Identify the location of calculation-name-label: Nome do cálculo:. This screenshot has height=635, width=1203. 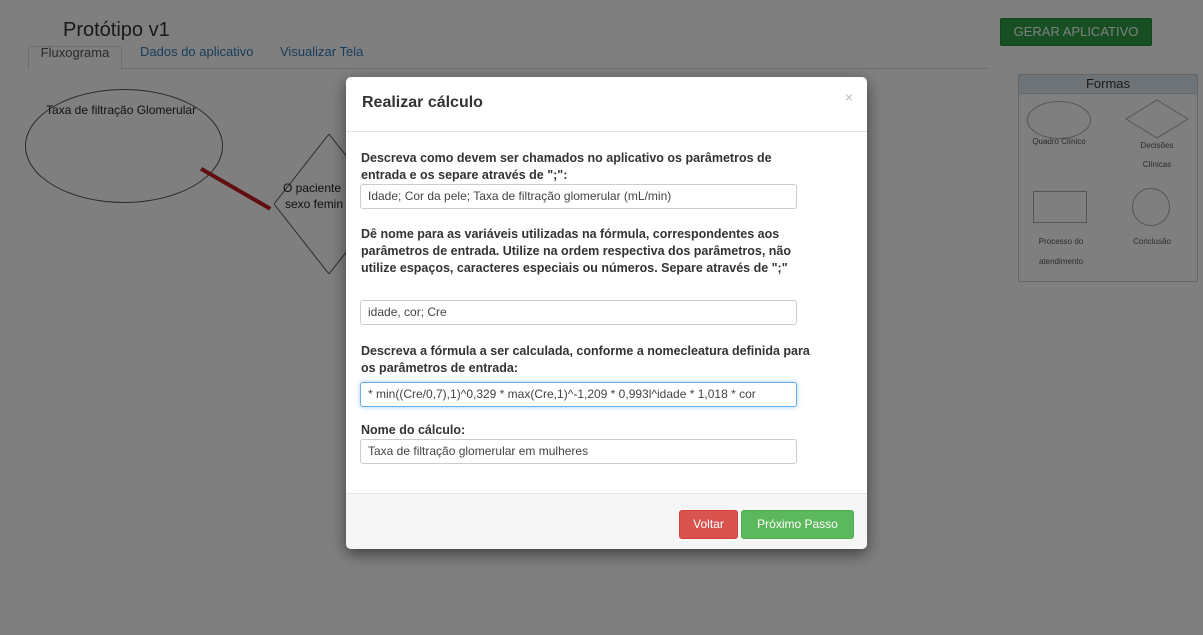
(413, 430).